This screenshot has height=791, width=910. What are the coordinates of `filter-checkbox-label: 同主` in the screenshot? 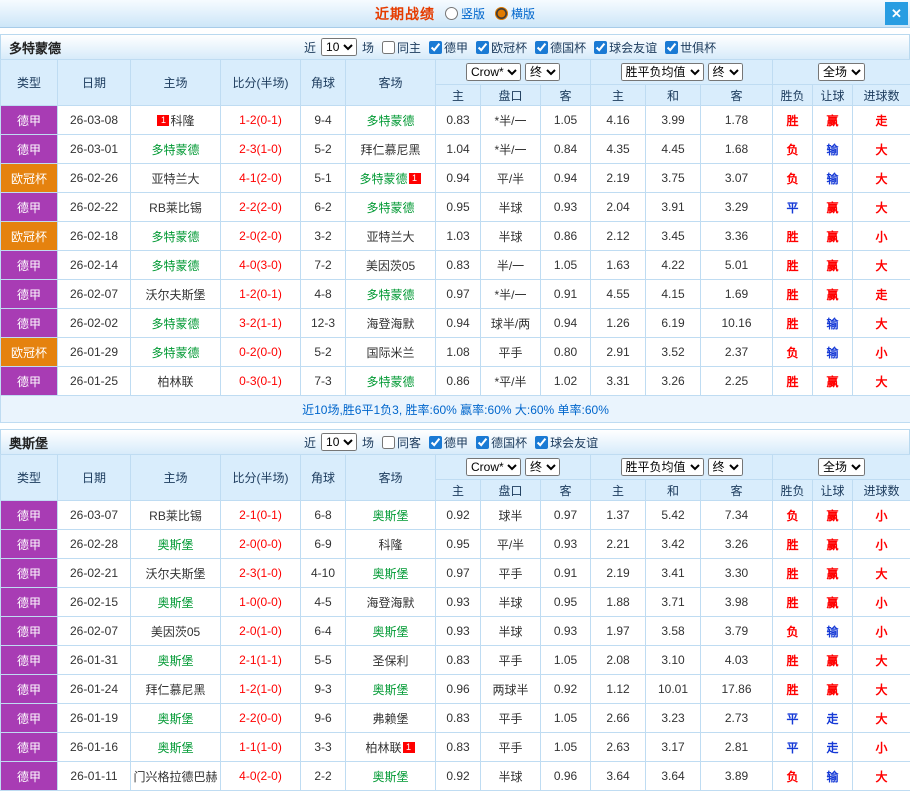 It's located at (409, 47).